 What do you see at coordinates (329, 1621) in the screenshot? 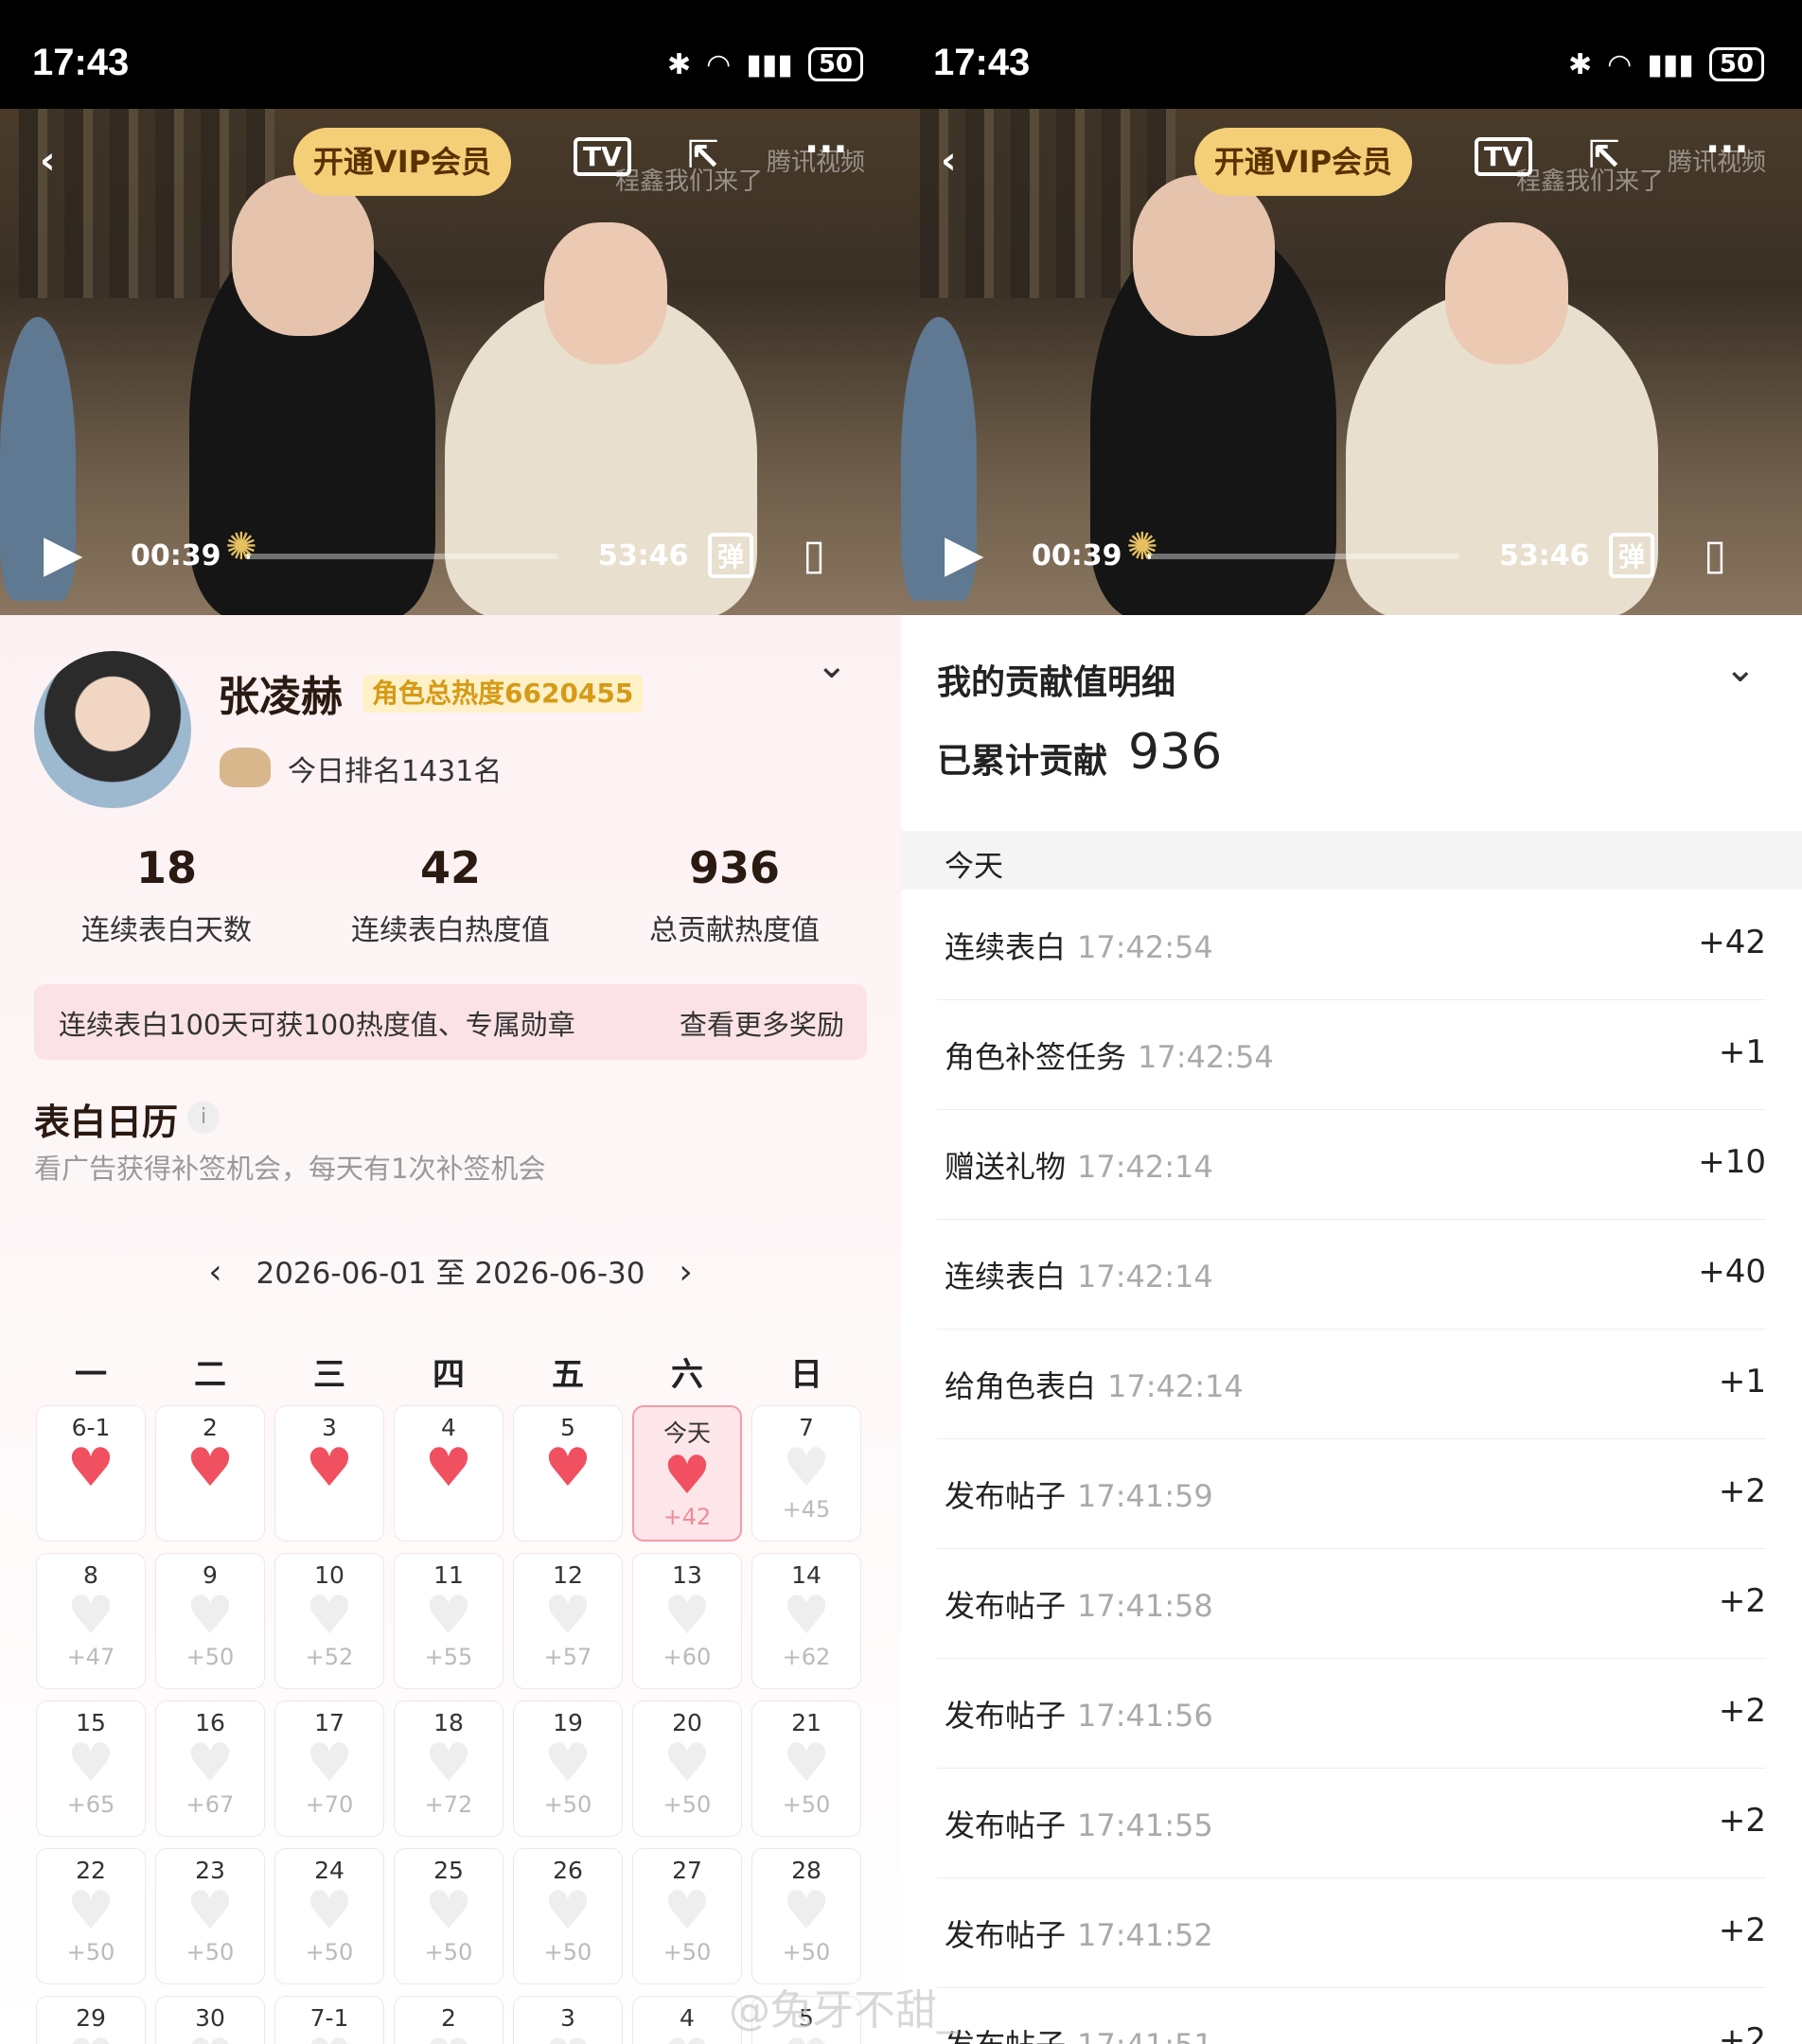
I see `calendar-day: 10 ♥ +52` at bounding box center [329, 1621].